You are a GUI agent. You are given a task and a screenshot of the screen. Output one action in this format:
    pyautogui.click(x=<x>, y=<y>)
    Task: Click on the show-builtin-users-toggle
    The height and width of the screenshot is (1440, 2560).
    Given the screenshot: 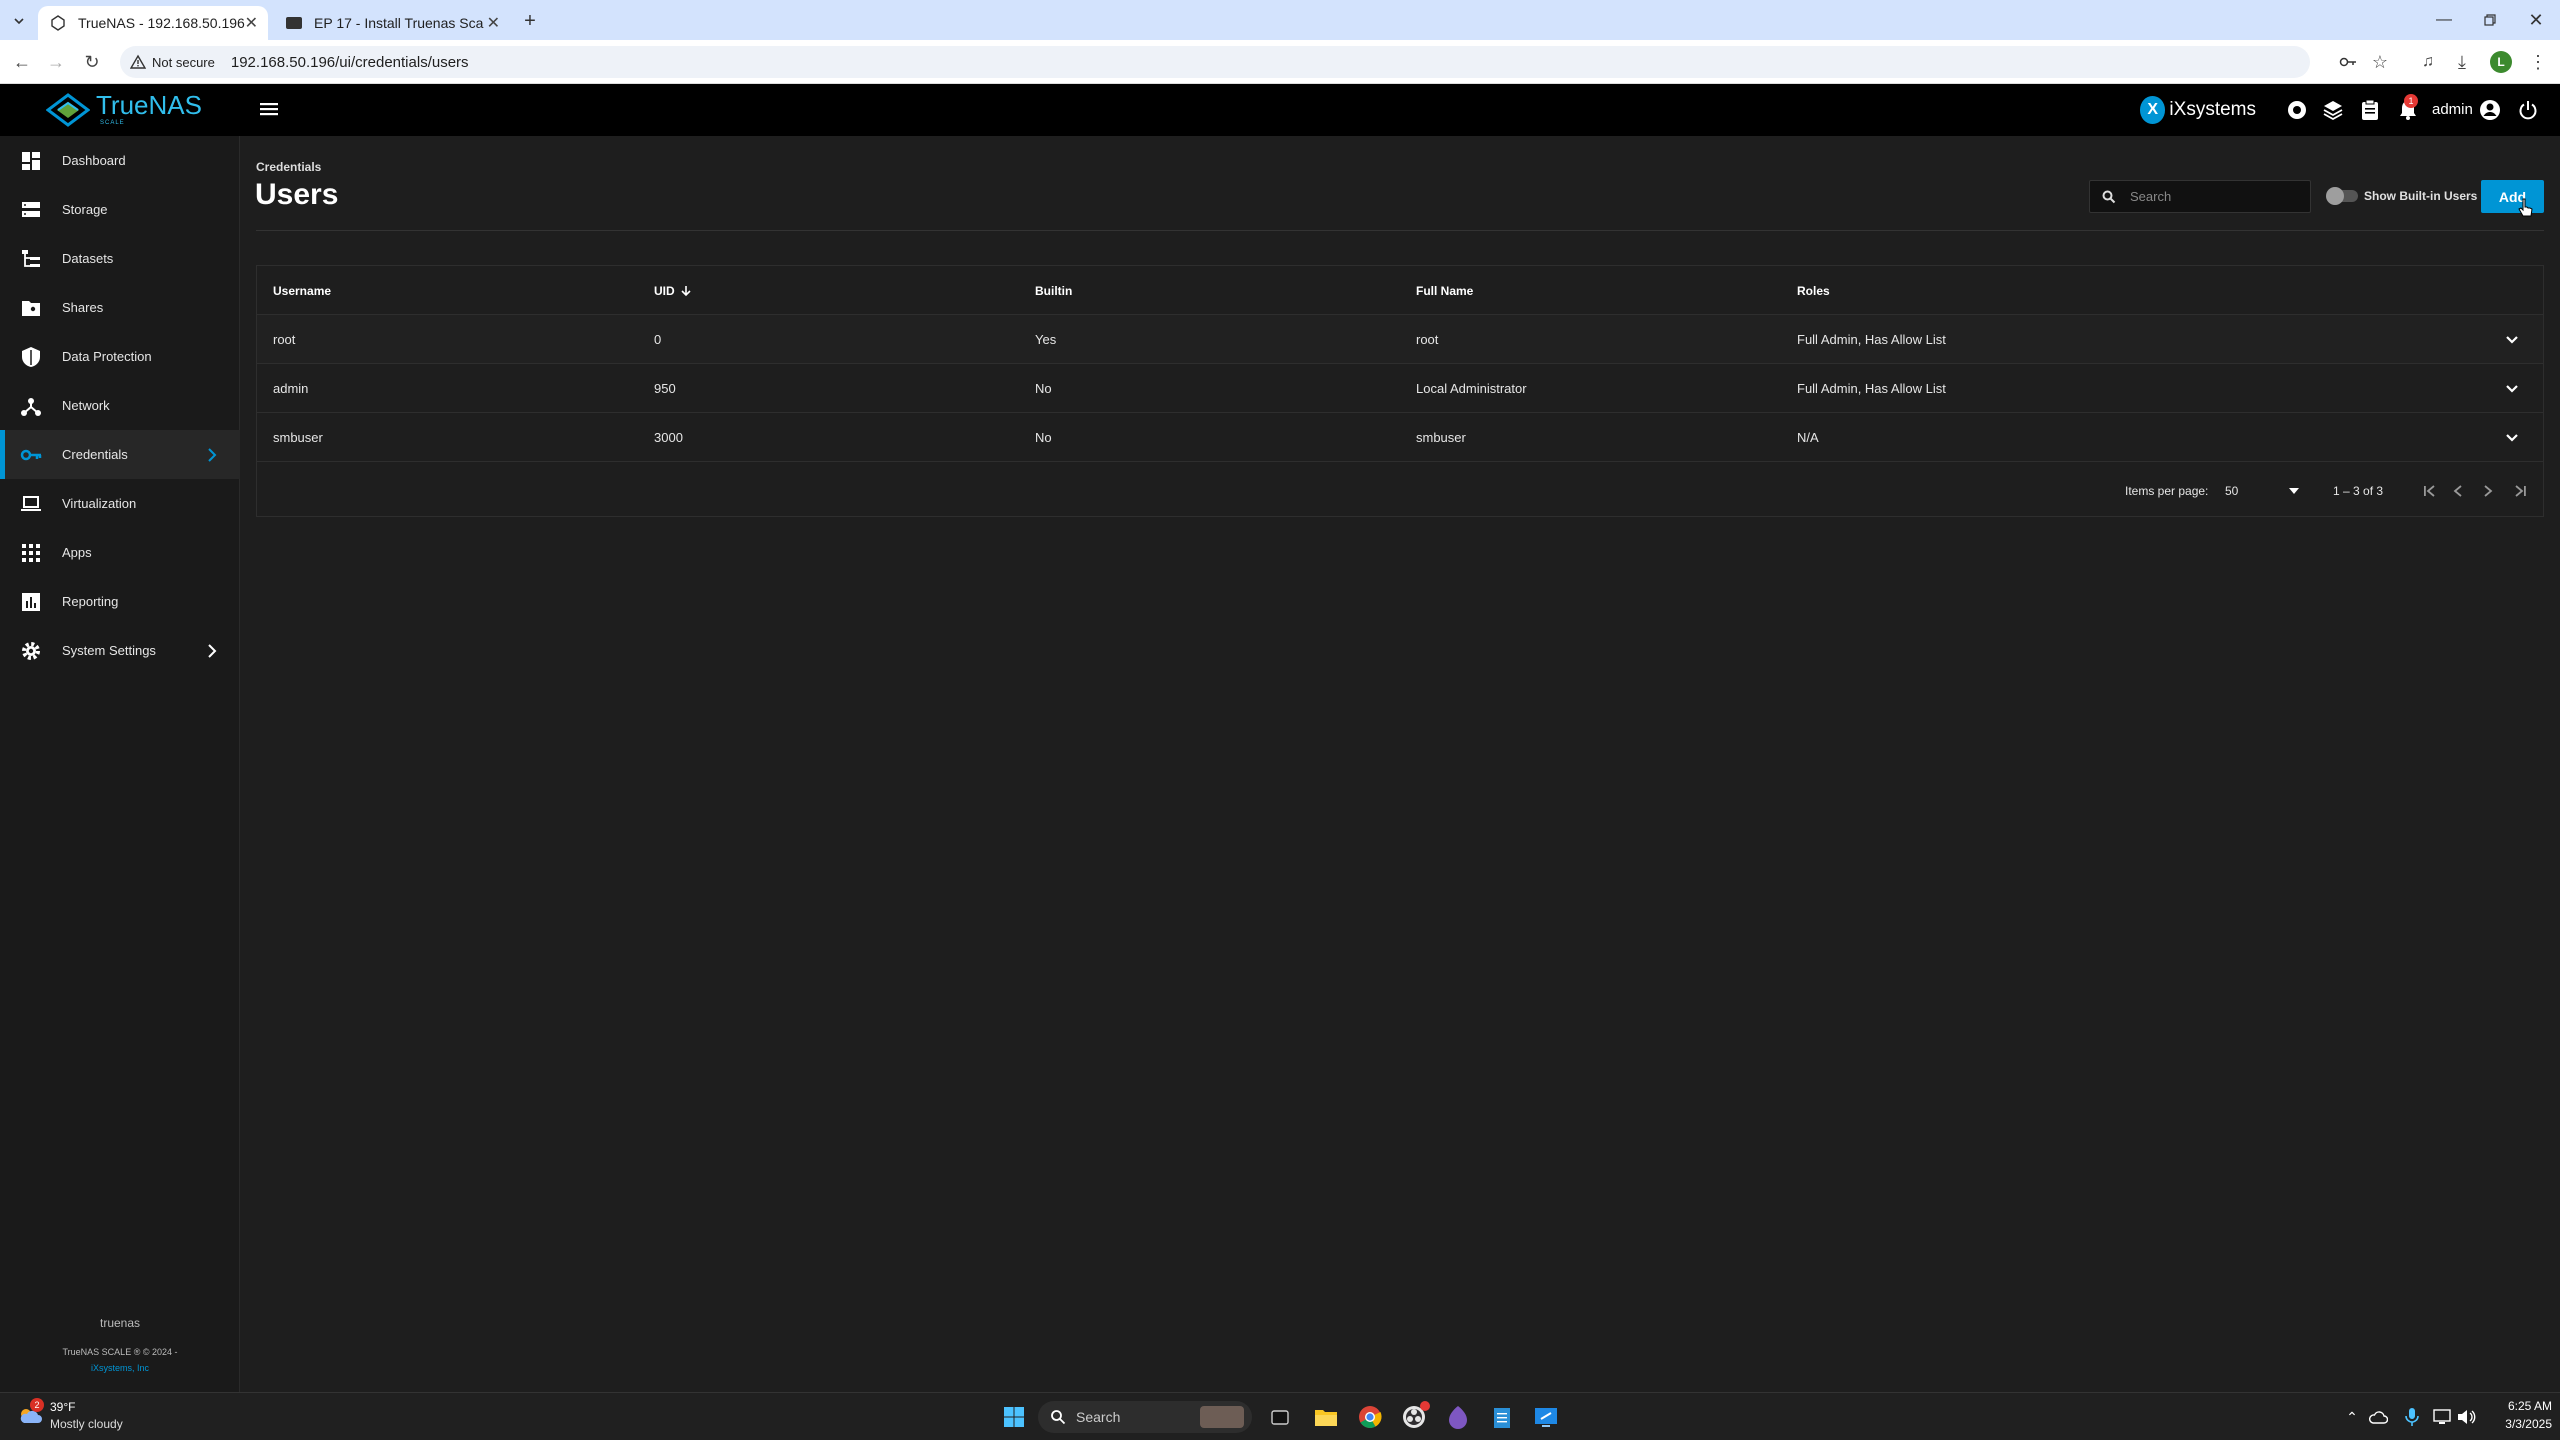 What is the action you would take?
    pyautogui.click(x=2342, y=196)
    